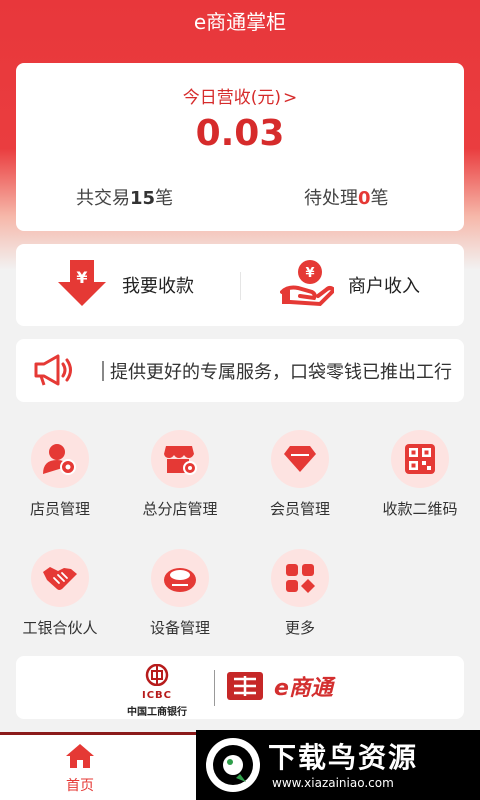  I want to click on transactions-count: 15, so click(143, 198).